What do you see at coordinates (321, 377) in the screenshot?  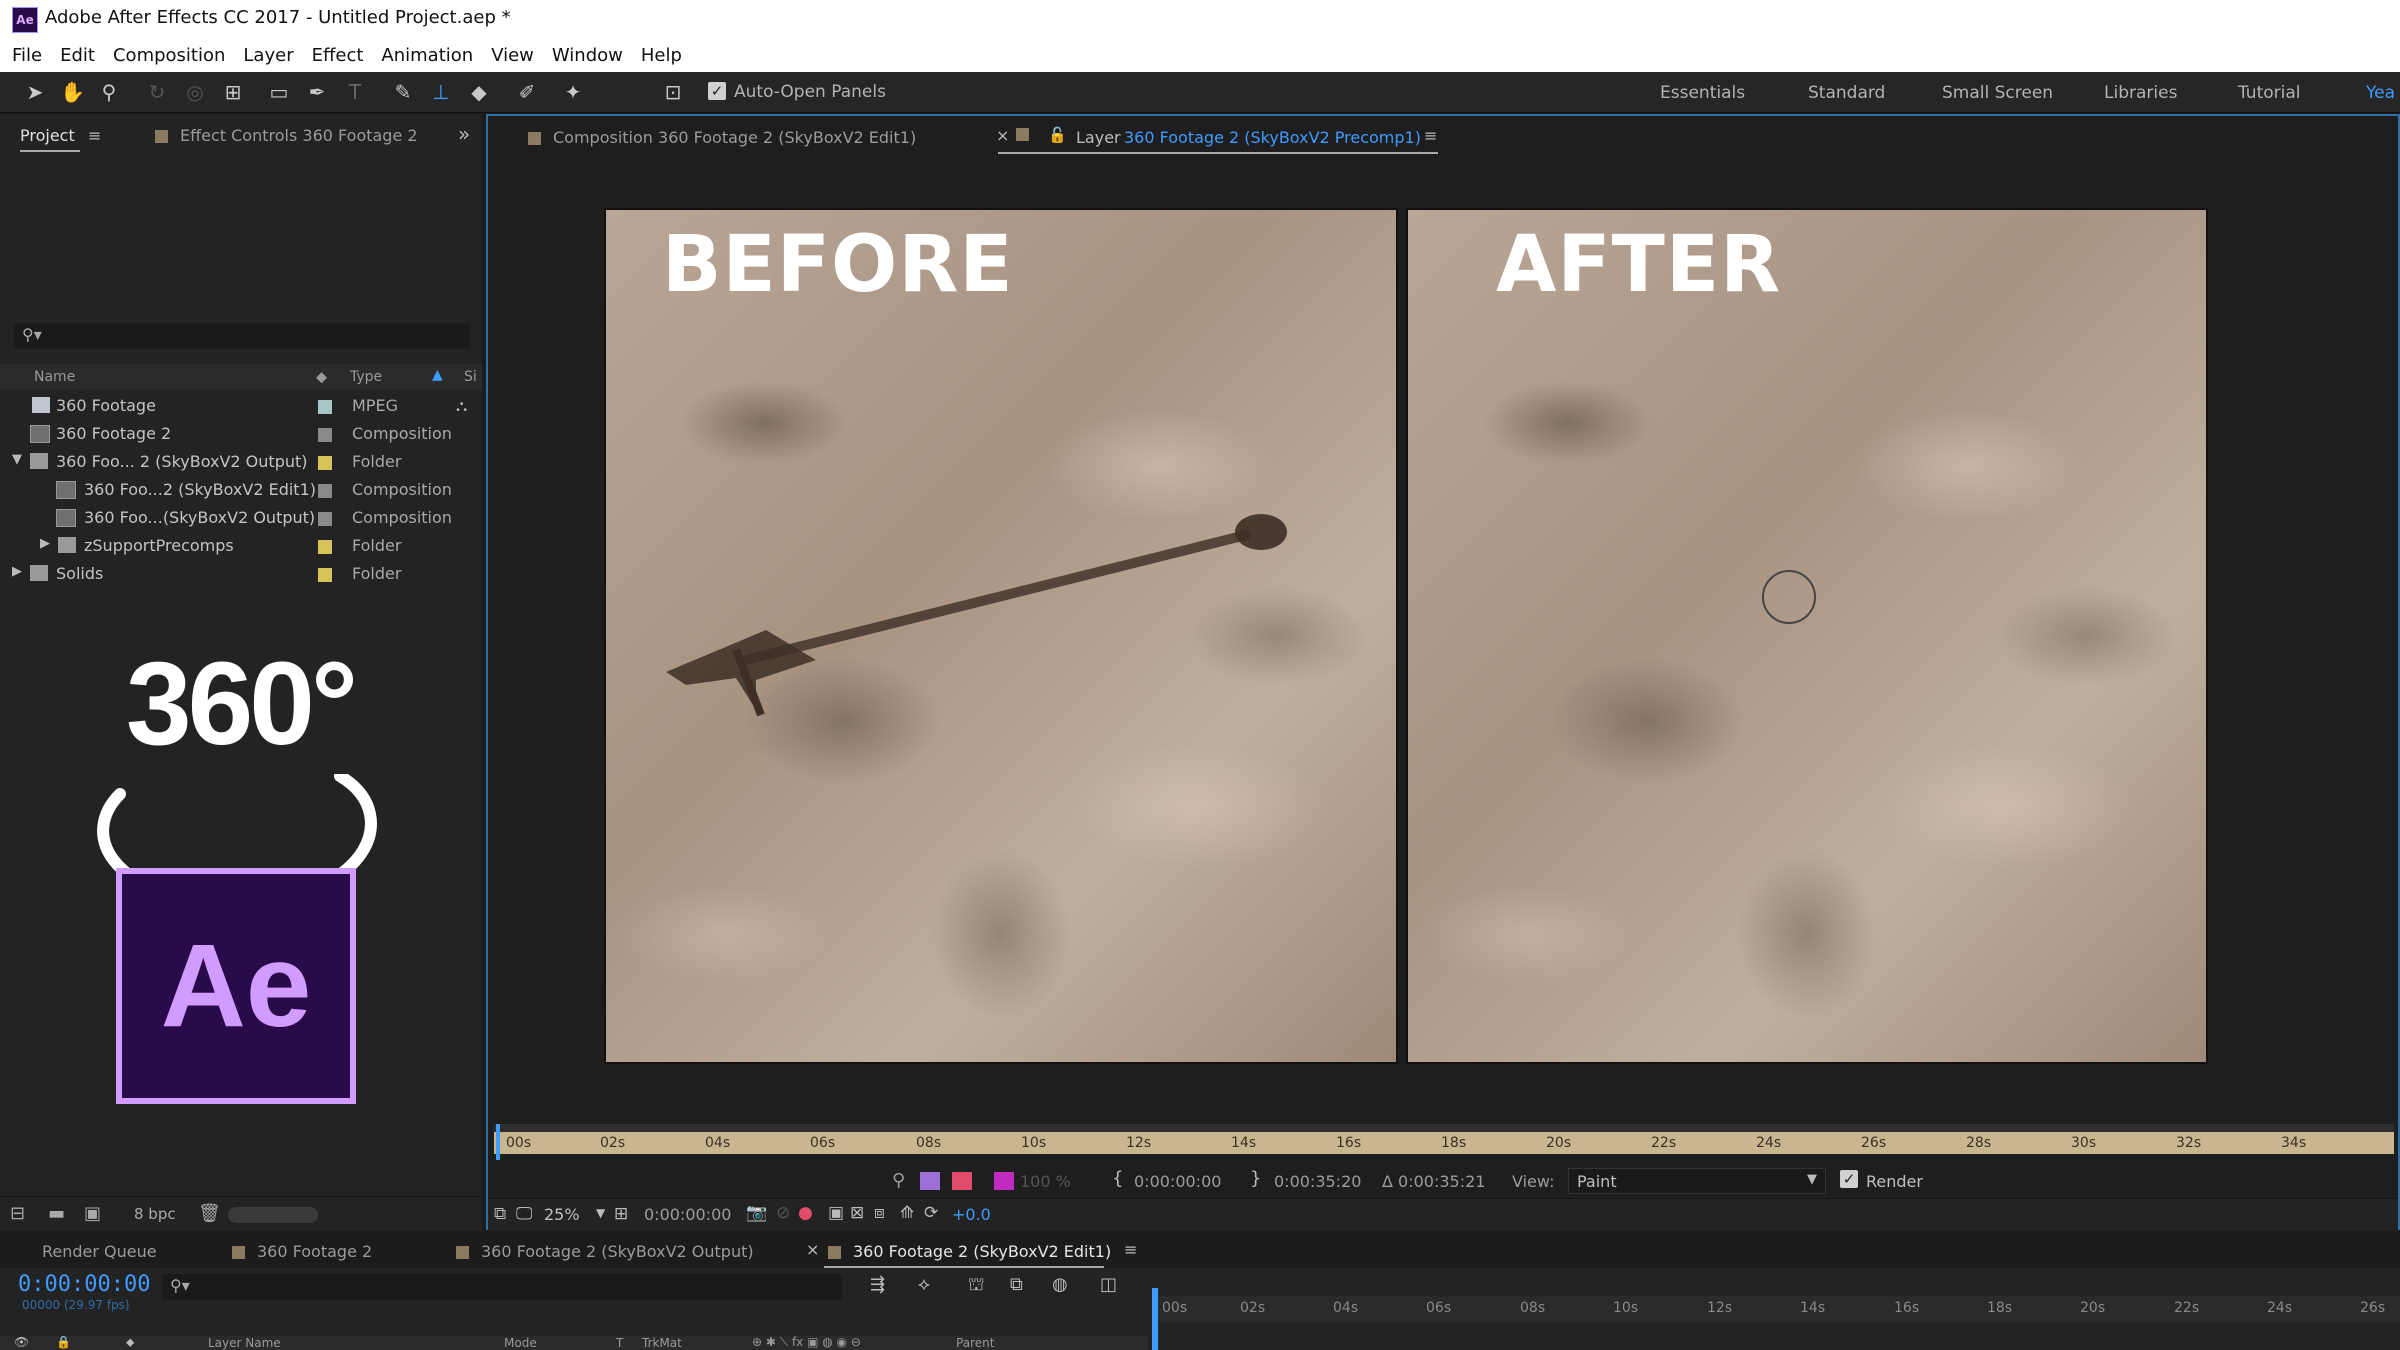 I see `label-column-tag-icon: ⬥` at bounding box center [321, 377].